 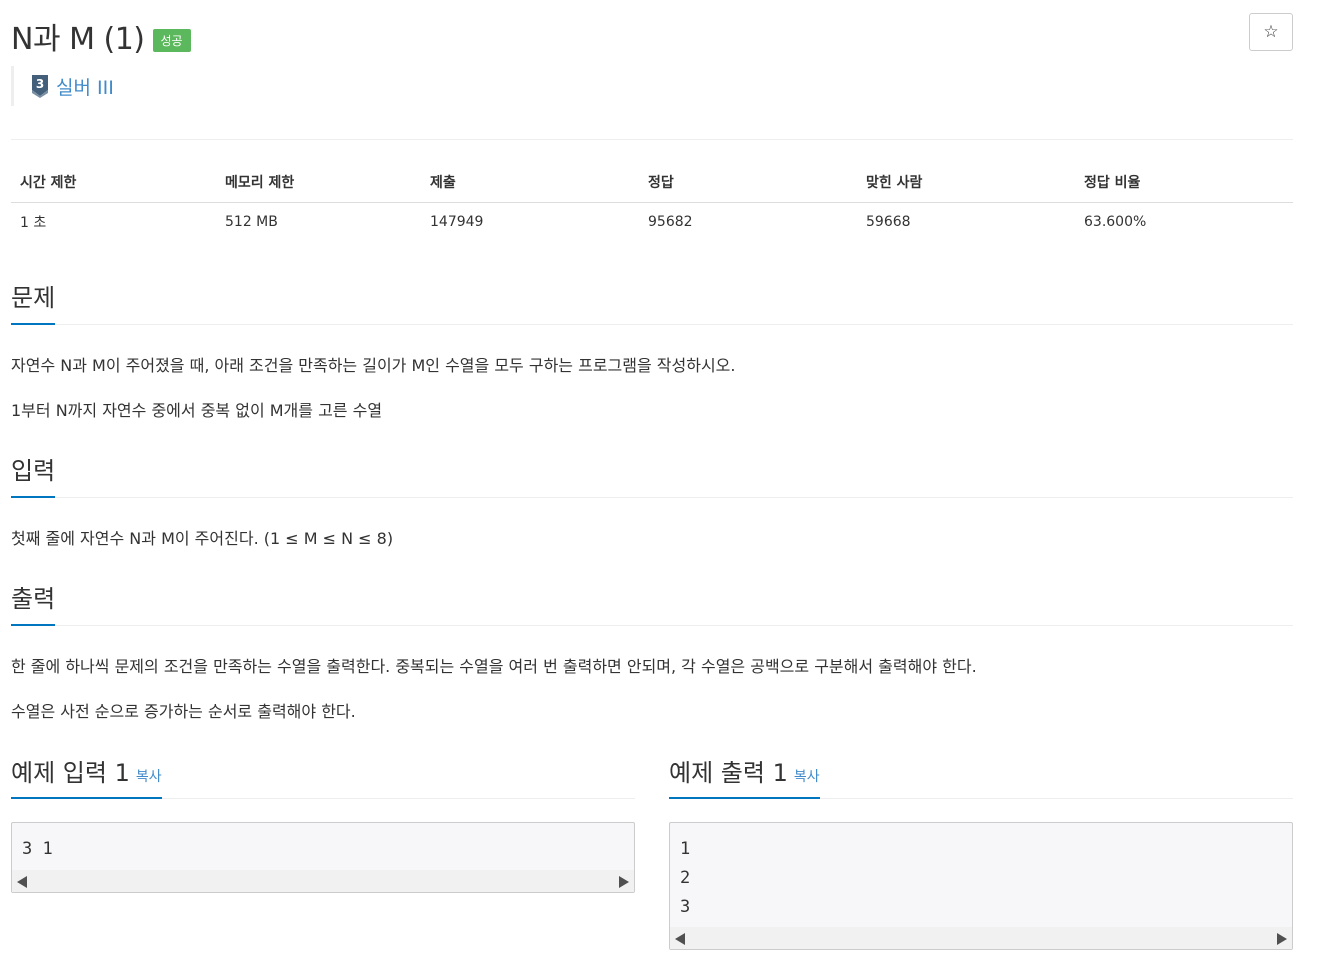 What do you see at coordinates (318, 183) in the screenshot?
I see `header-memory-limit: 메모리 제한` at bounding box center [318, 183].